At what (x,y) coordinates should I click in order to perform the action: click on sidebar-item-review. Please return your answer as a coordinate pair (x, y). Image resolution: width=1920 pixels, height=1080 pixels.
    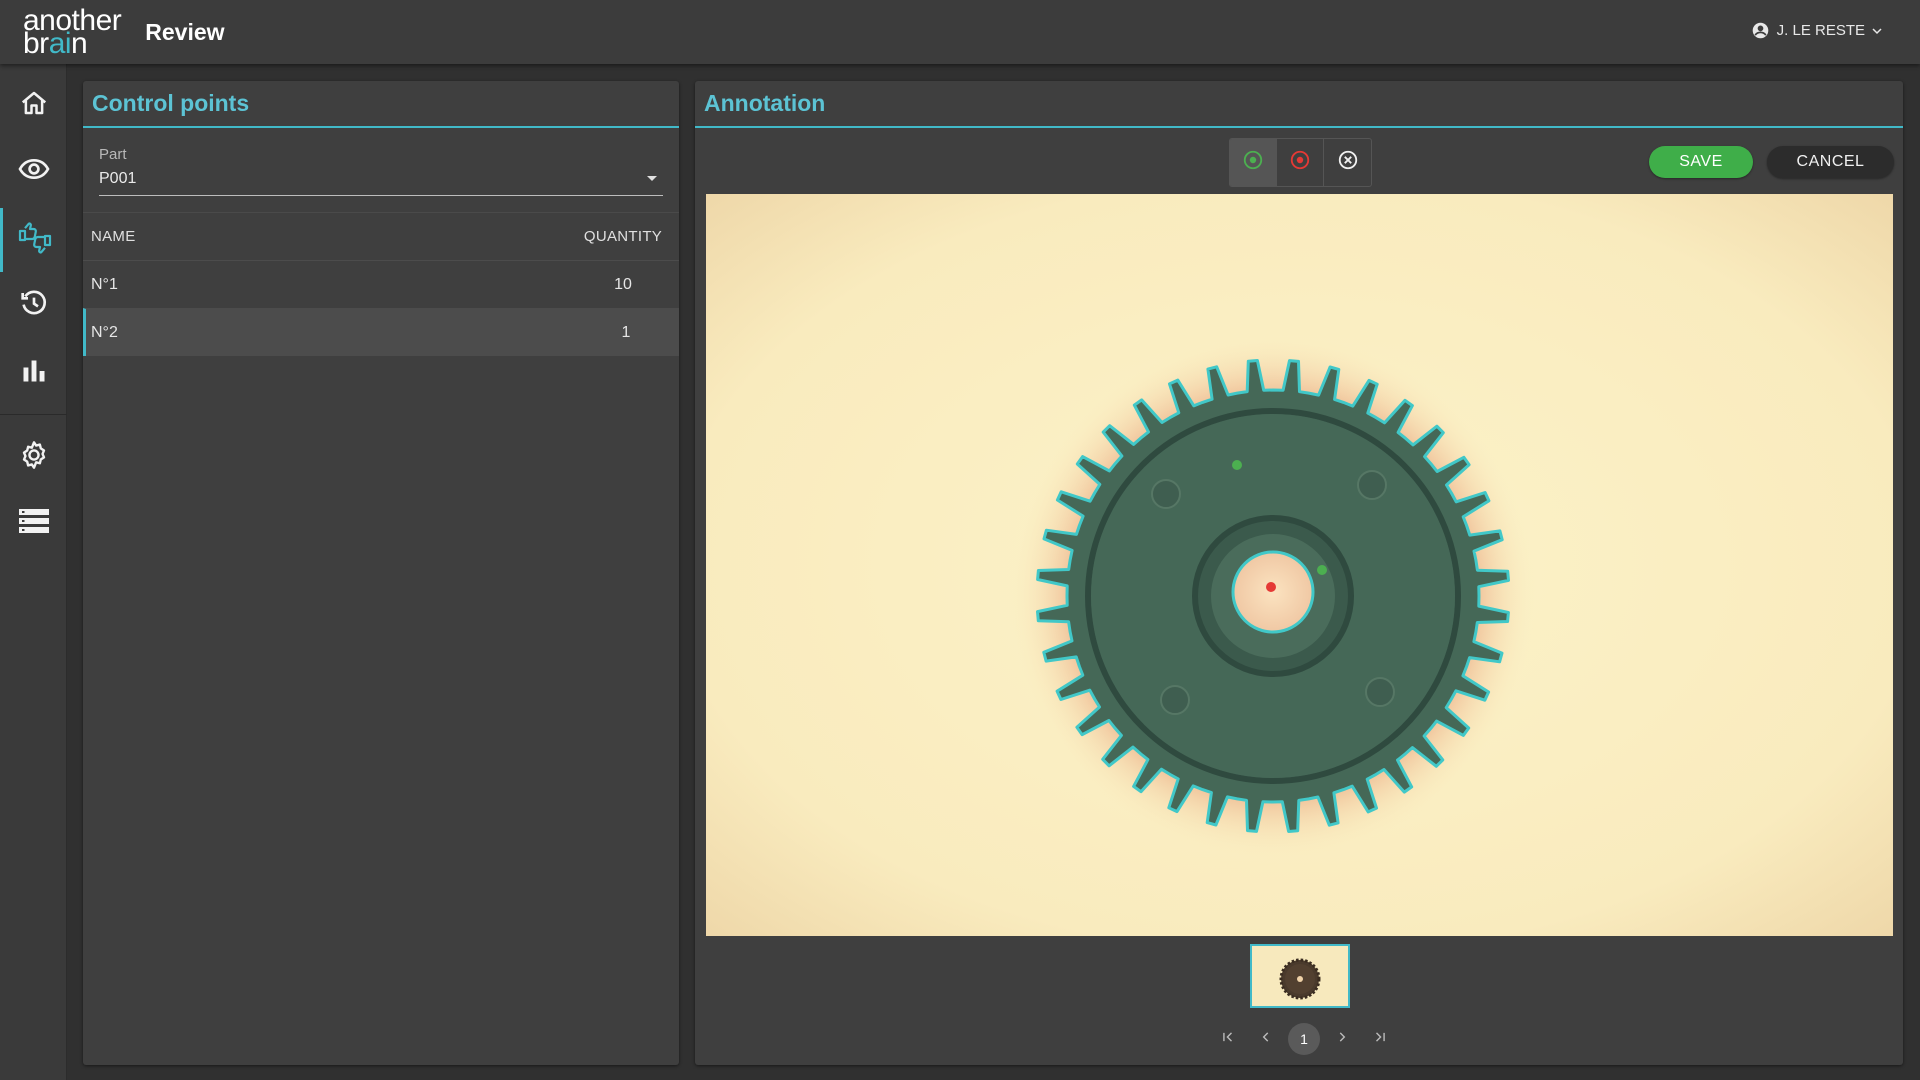
    Looking at the image, I should click on (33, 240).